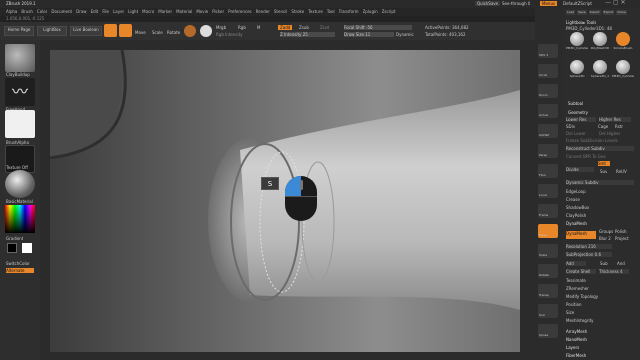 This screenshot has height=360, width=640. What do you see at coordinates (589, 254) in the screenshot?
I see `subprojection-slider: SubProjection 0.6` at bounding box center [589, 254].